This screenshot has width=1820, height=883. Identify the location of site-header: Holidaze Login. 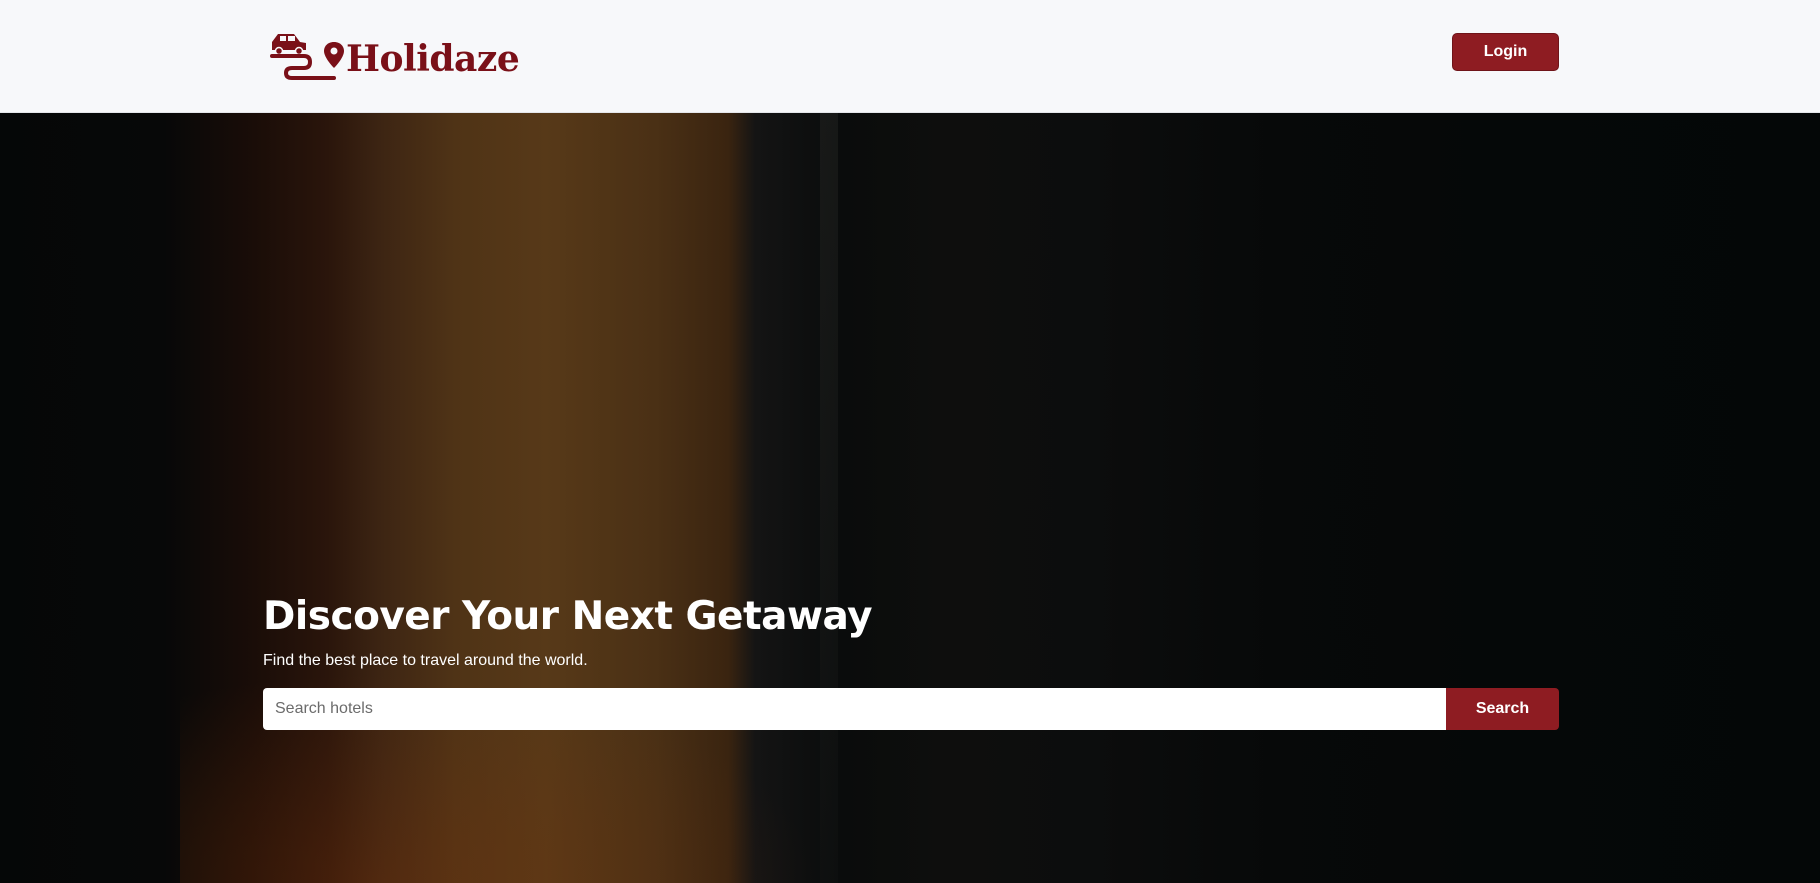
(910, 56).